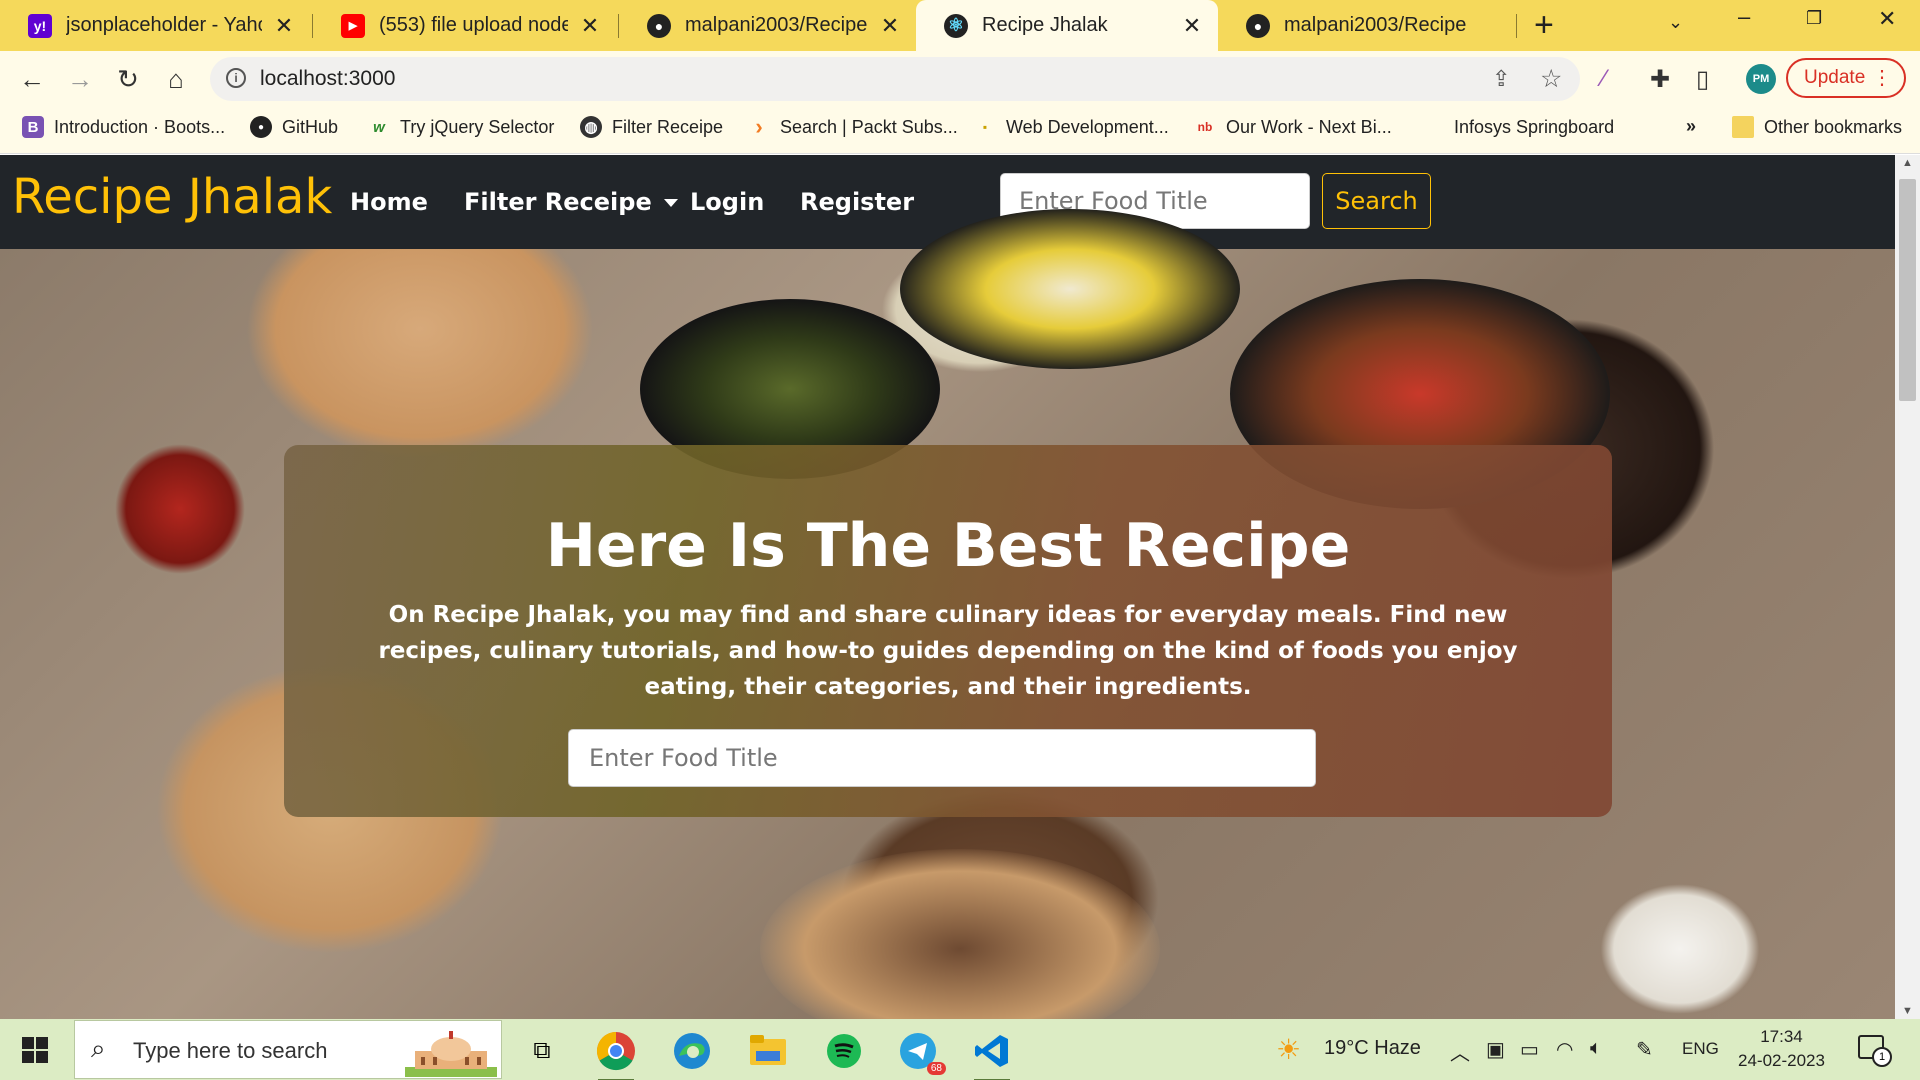 This screenshot has width=1920, height=1080. I want to click on file-explorer-icon, so click(768, 1051).